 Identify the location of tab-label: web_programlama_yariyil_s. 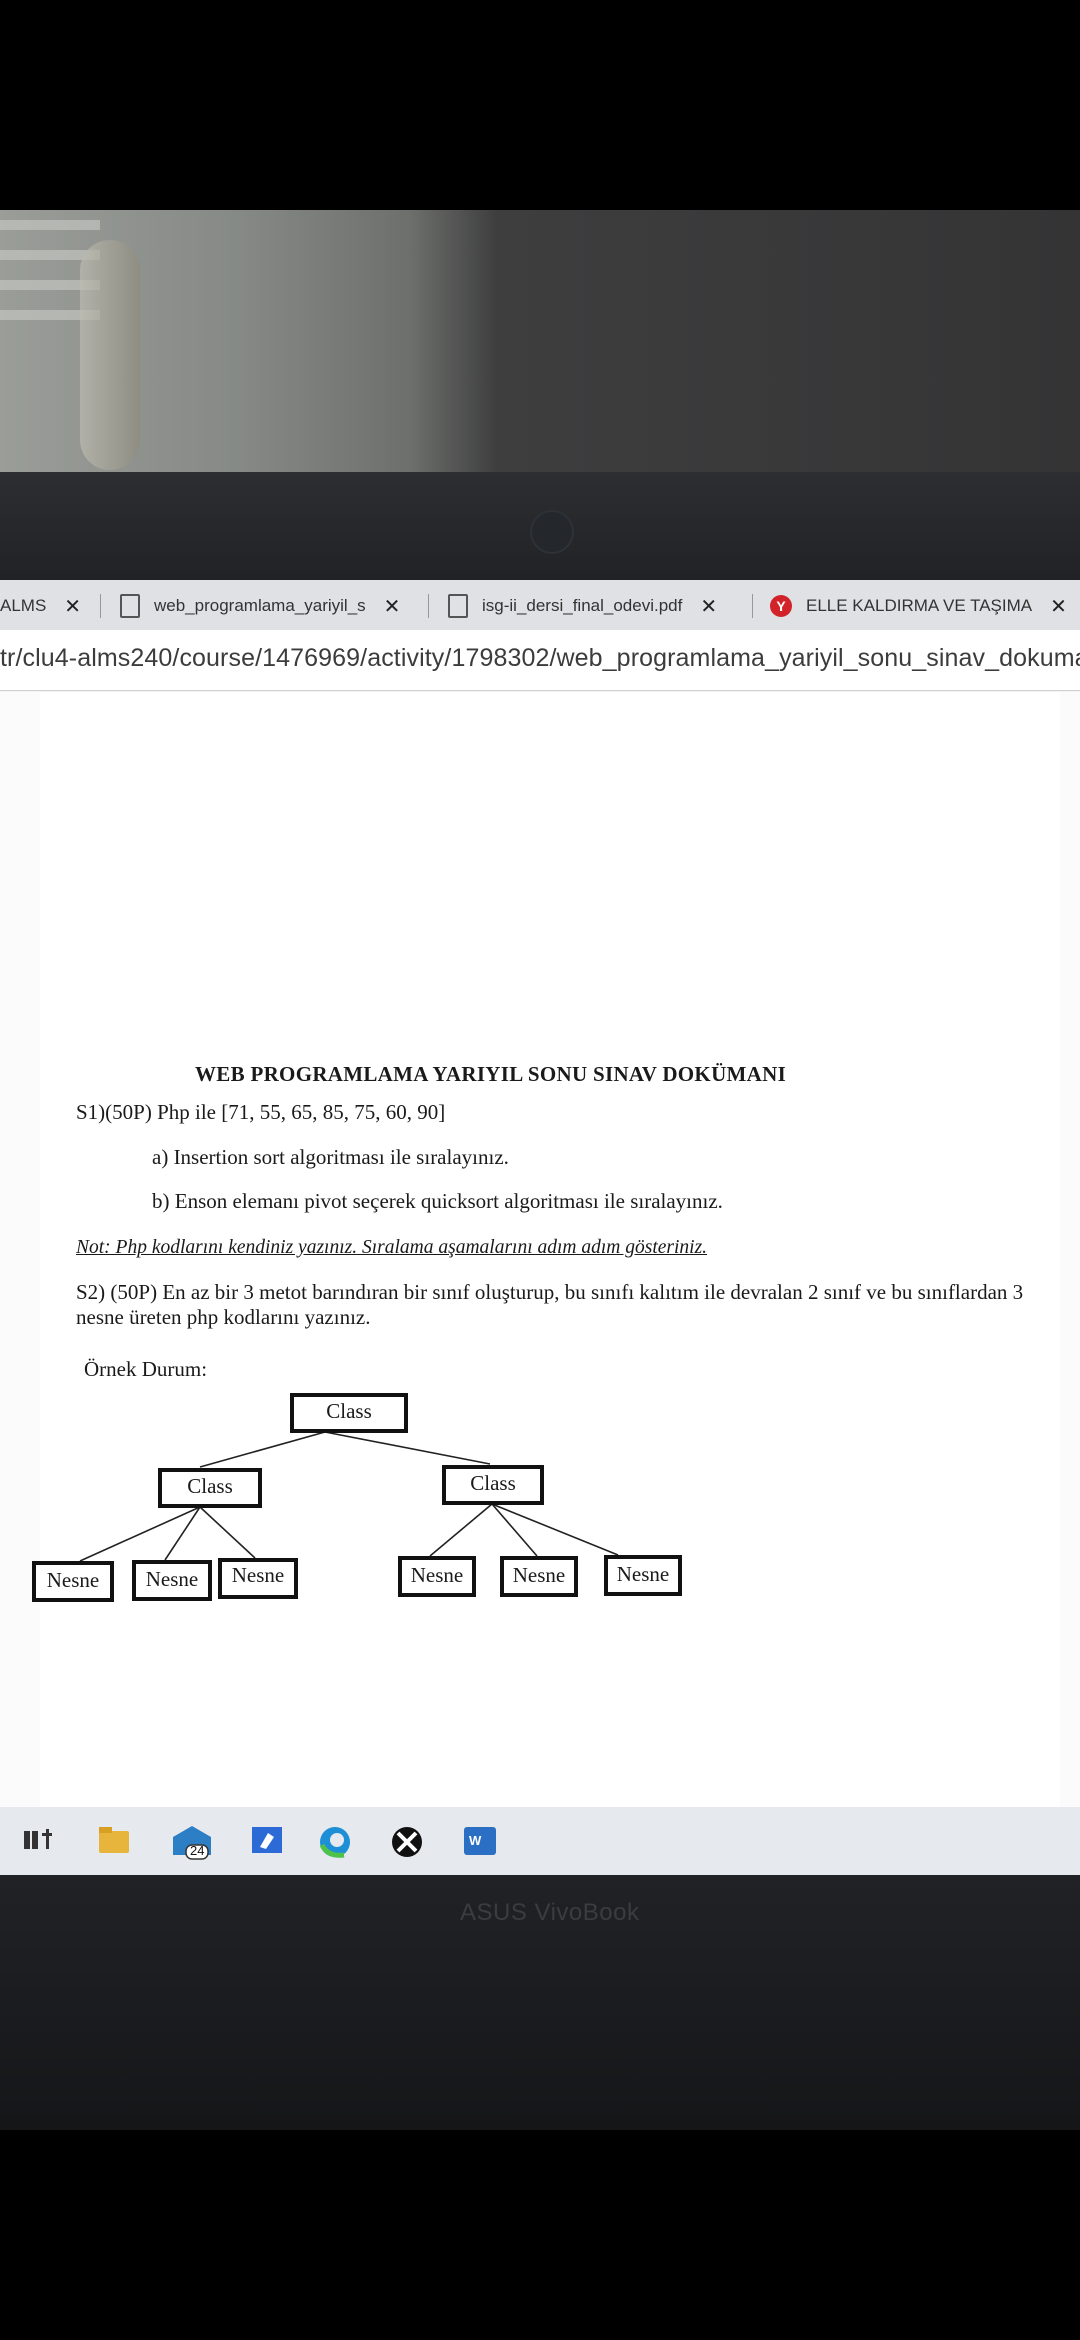
(260, 605).